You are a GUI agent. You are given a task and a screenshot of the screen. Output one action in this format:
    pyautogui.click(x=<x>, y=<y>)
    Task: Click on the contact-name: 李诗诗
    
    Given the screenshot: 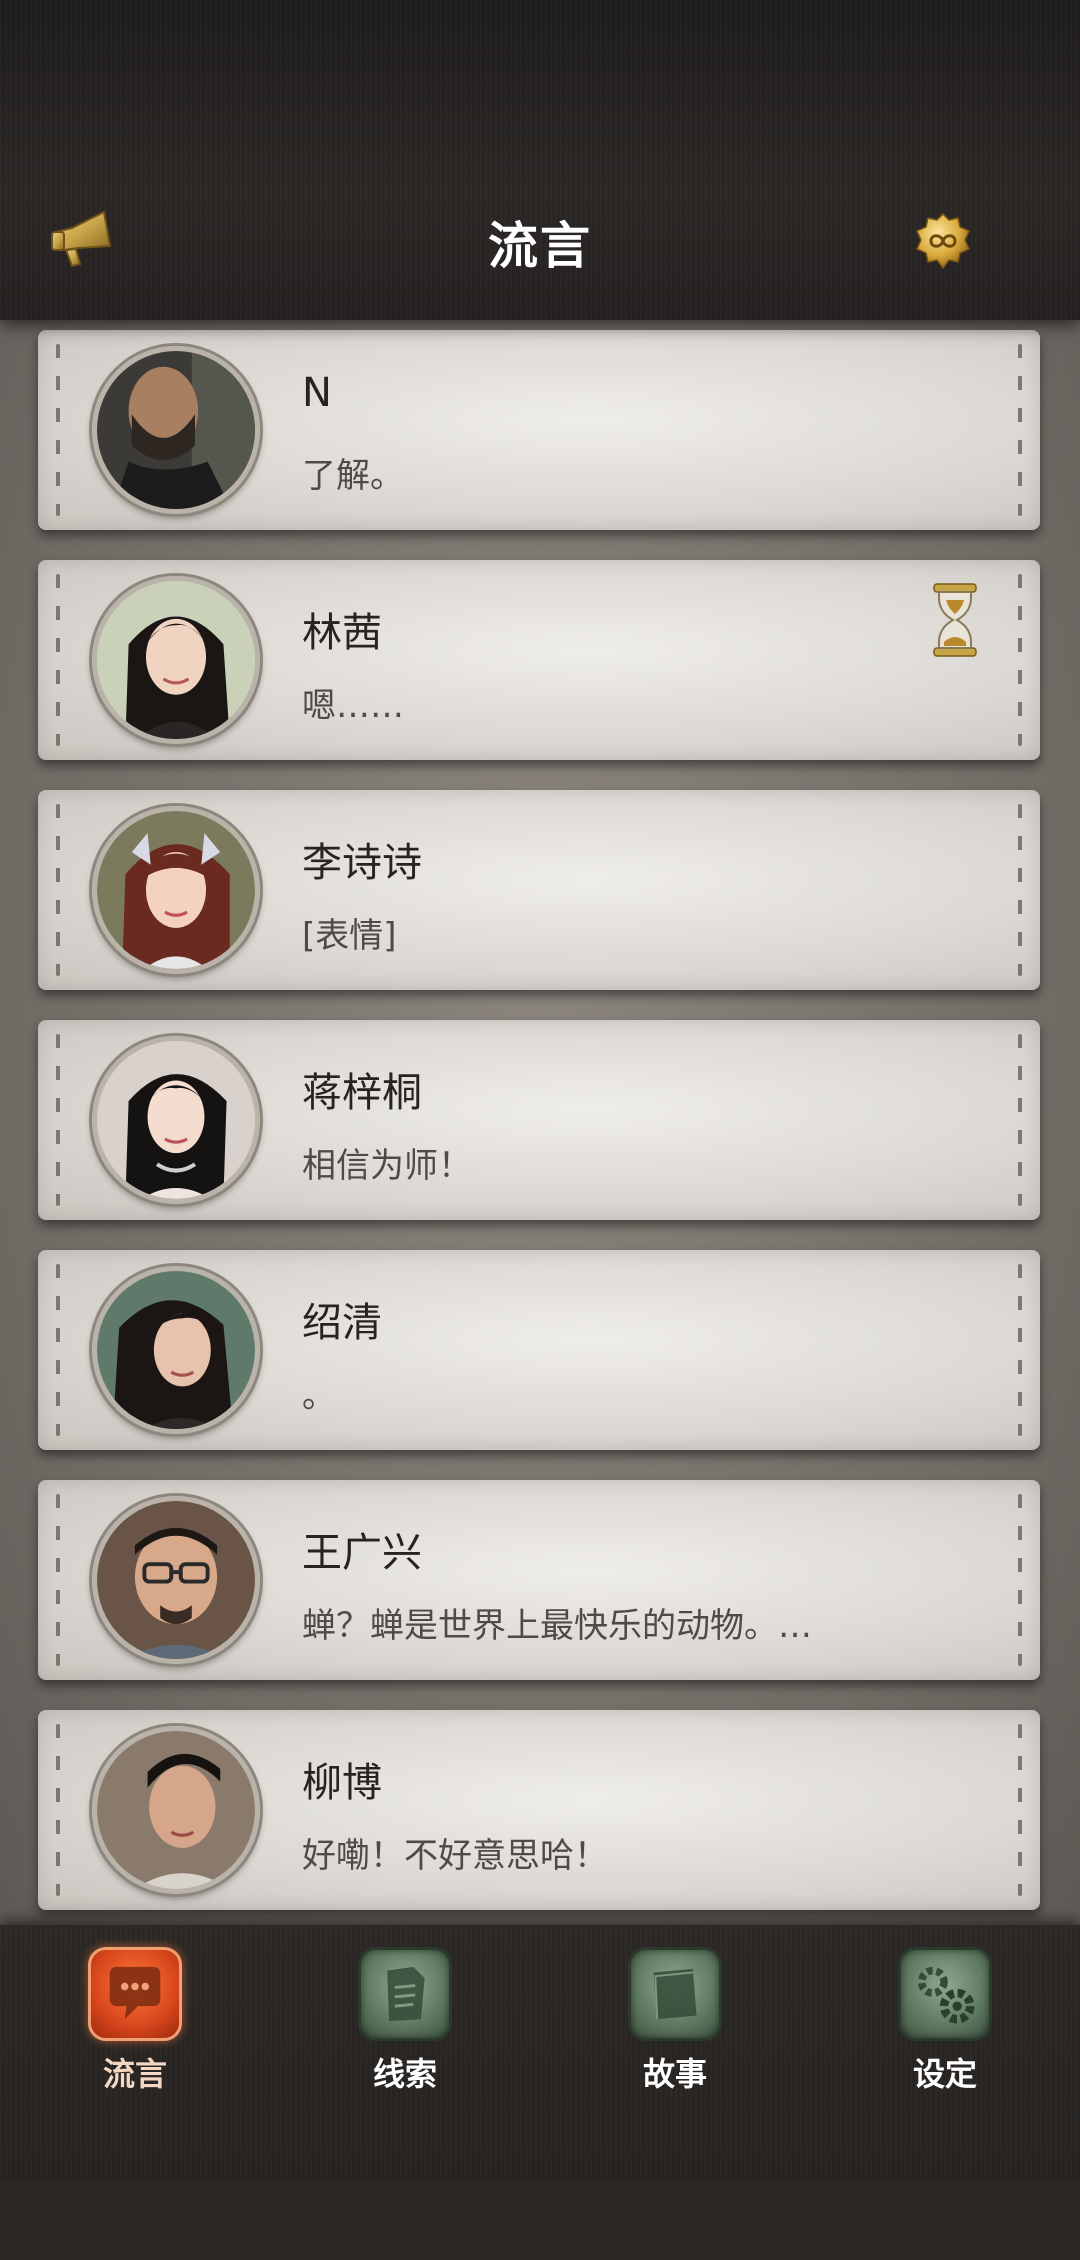 What is the action you would take?
    pyautogui.click(x=362, y=863)
    